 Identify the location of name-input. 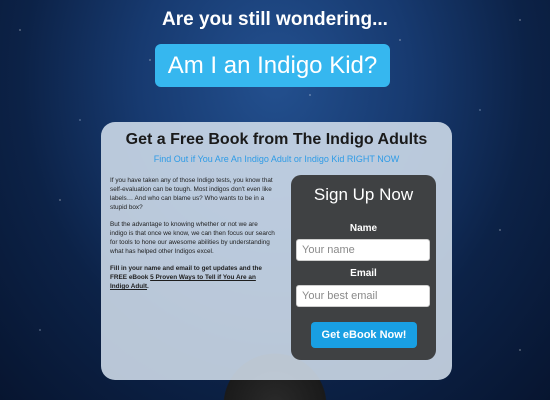
(363, 250).